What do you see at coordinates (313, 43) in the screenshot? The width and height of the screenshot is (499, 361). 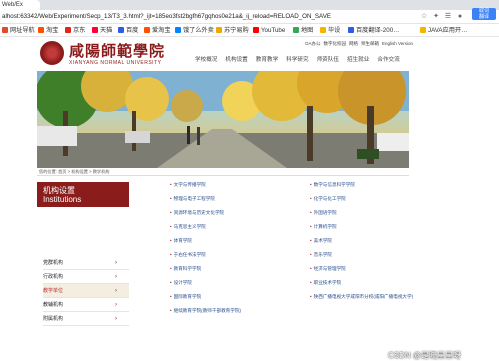 I see `top-link: OA办公` at bounding box center [313, 43].